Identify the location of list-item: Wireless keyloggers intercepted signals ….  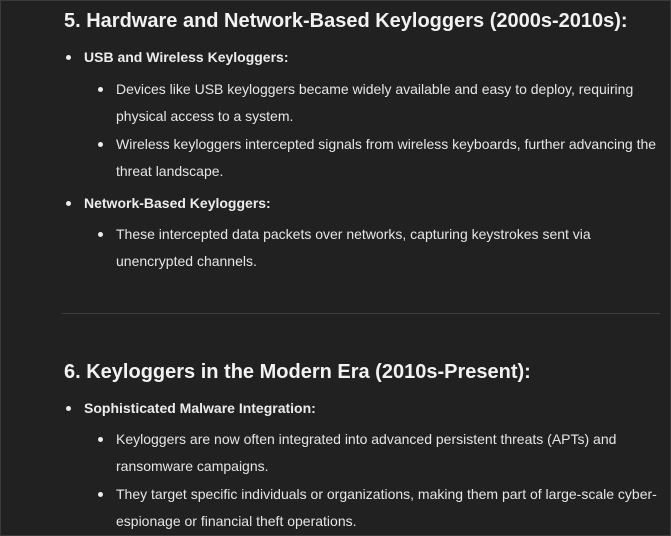
(378, 158).